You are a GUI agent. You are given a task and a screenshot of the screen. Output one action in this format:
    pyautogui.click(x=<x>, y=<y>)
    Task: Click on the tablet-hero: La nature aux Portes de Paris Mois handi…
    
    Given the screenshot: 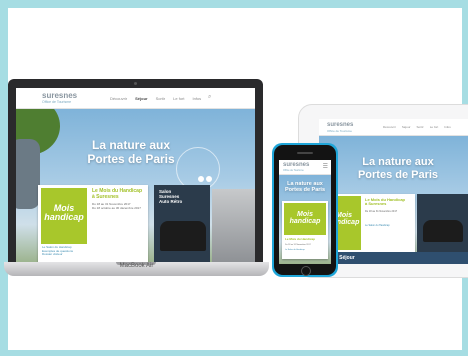 What is the action you would take?
    pyautogui.click(x=393, y=200)
    